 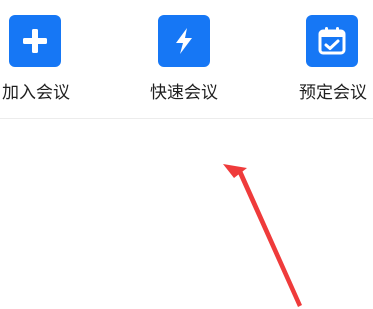 I want to click on lightning-bolt-icon, so click(x=184, y=41).